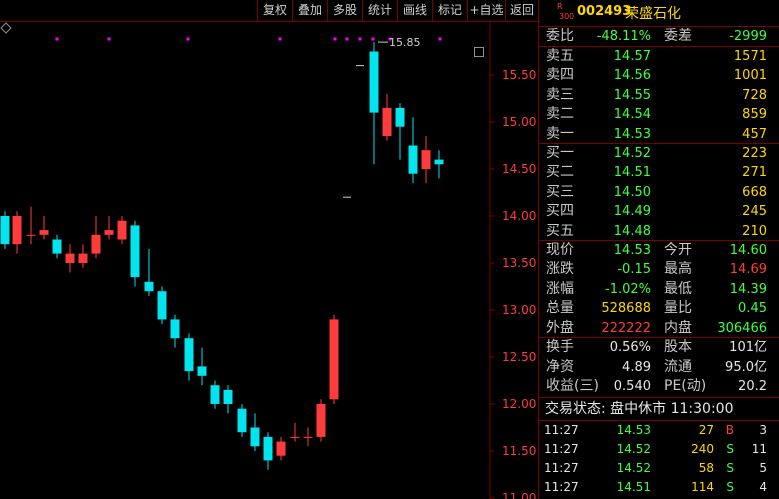 This screenshot has width=779, height=499. What do you see at coordinates (659, 172) in the screenshot?
I see `buy-row: 买二 14.51 271` at bounding box center [659, 172].